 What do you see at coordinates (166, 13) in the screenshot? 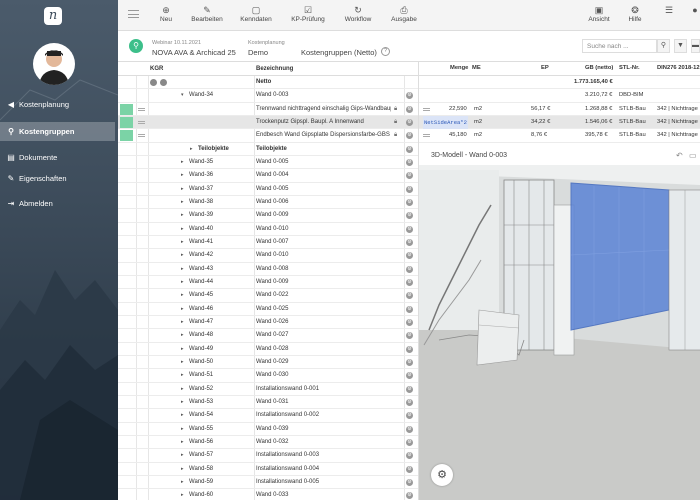
I see `new-button: ⊕ Neu` at bounding box center [166, 13].